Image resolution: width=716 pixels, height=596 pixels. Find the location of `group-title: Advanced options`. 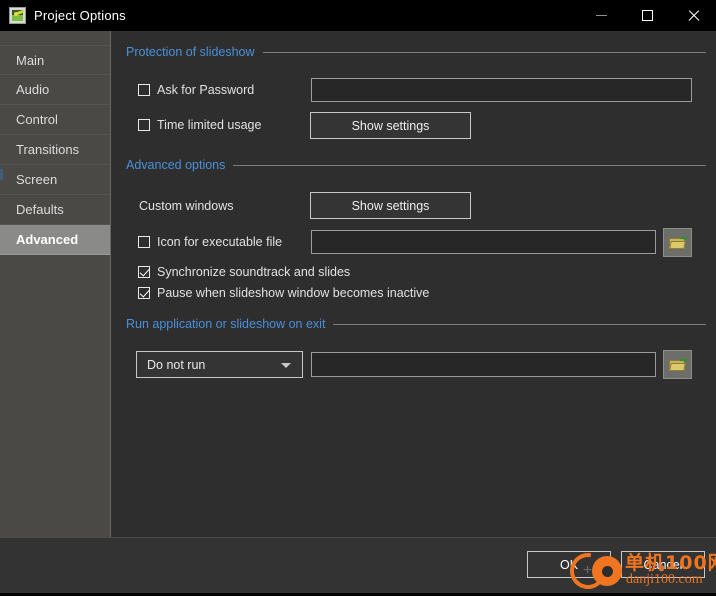

group-title: Advanced options is located at coordinates (176, 165).